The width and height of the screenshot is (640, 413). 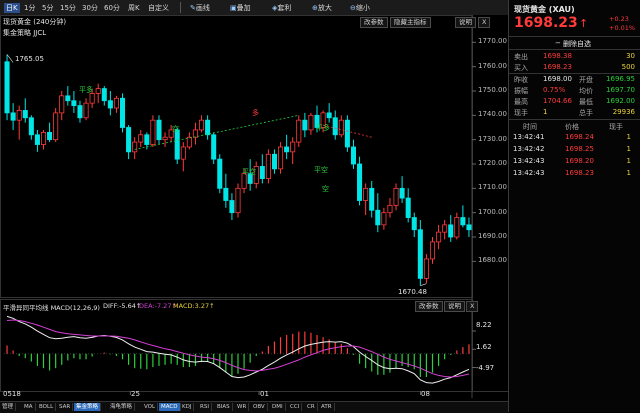 What do you see at coordinates (472, 306) in the screenshot?
I see `macd-close-button: X` at bounding box center [472, 306].